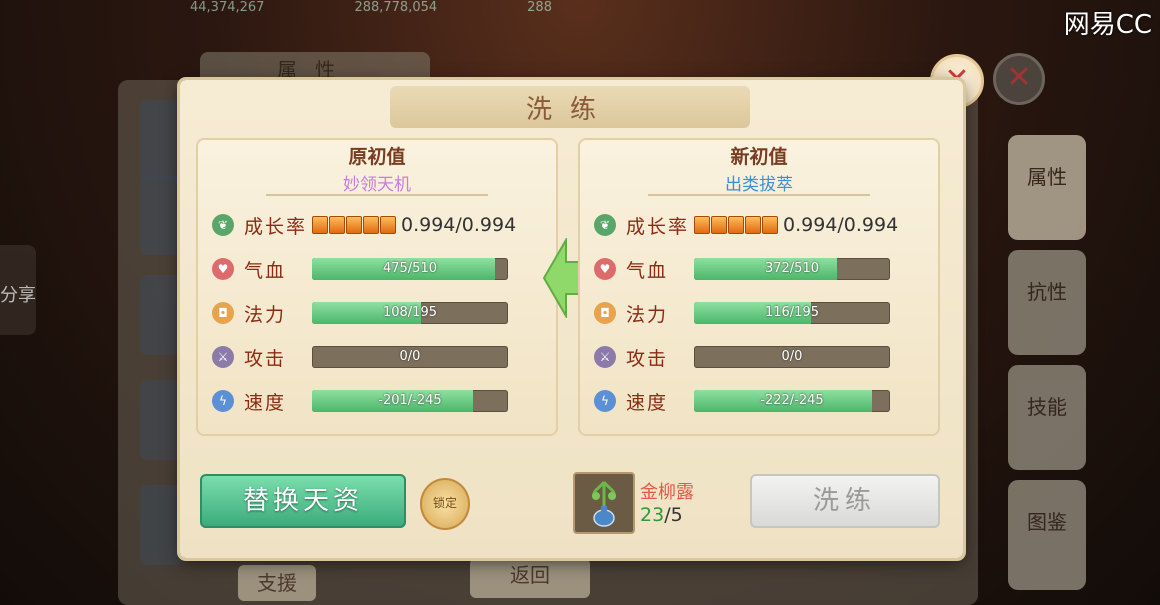  What do you see at coordinates (673, 515) in the screenshot?
I see `item-need: /5` at bounding box center [673, 515].